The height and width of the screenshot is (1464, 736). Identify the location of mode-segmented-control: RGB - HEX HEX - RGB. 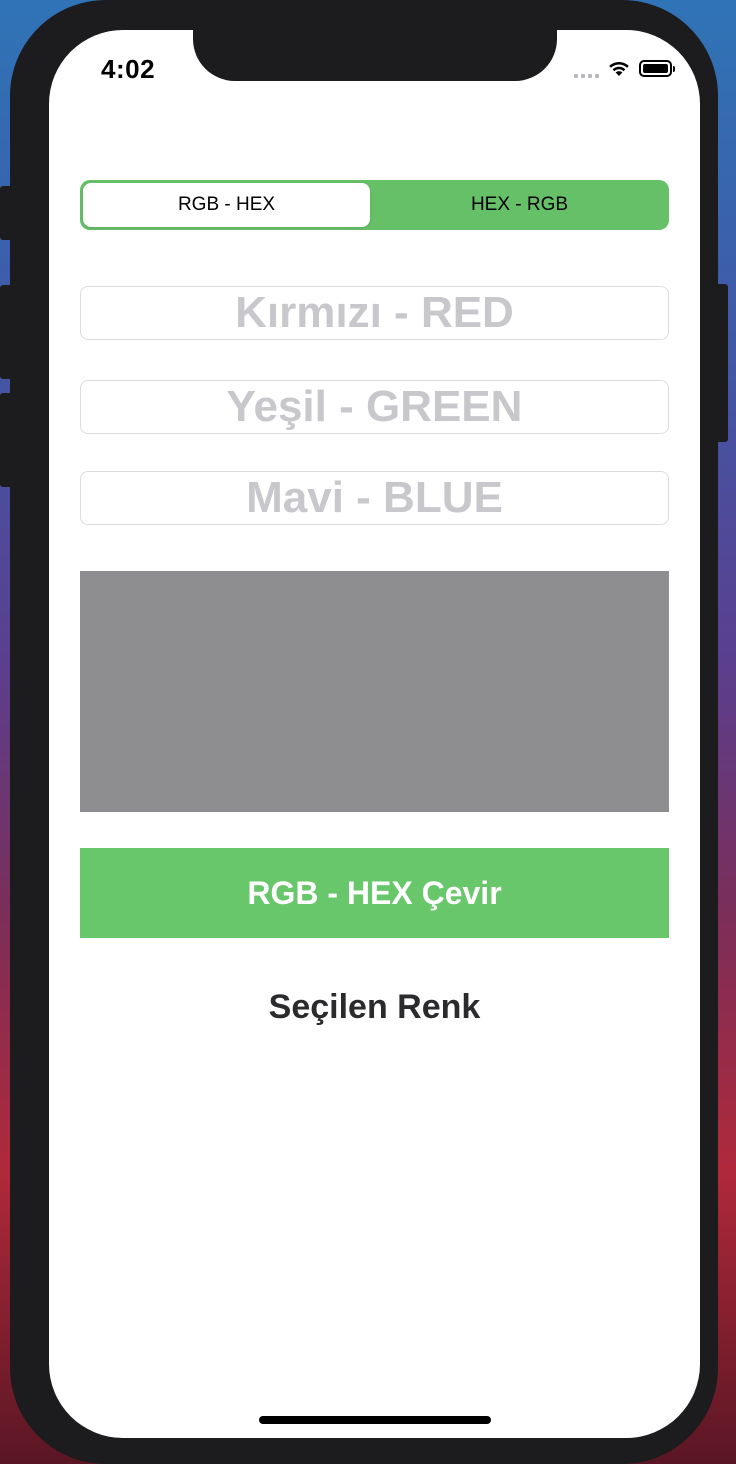
(374, 205).